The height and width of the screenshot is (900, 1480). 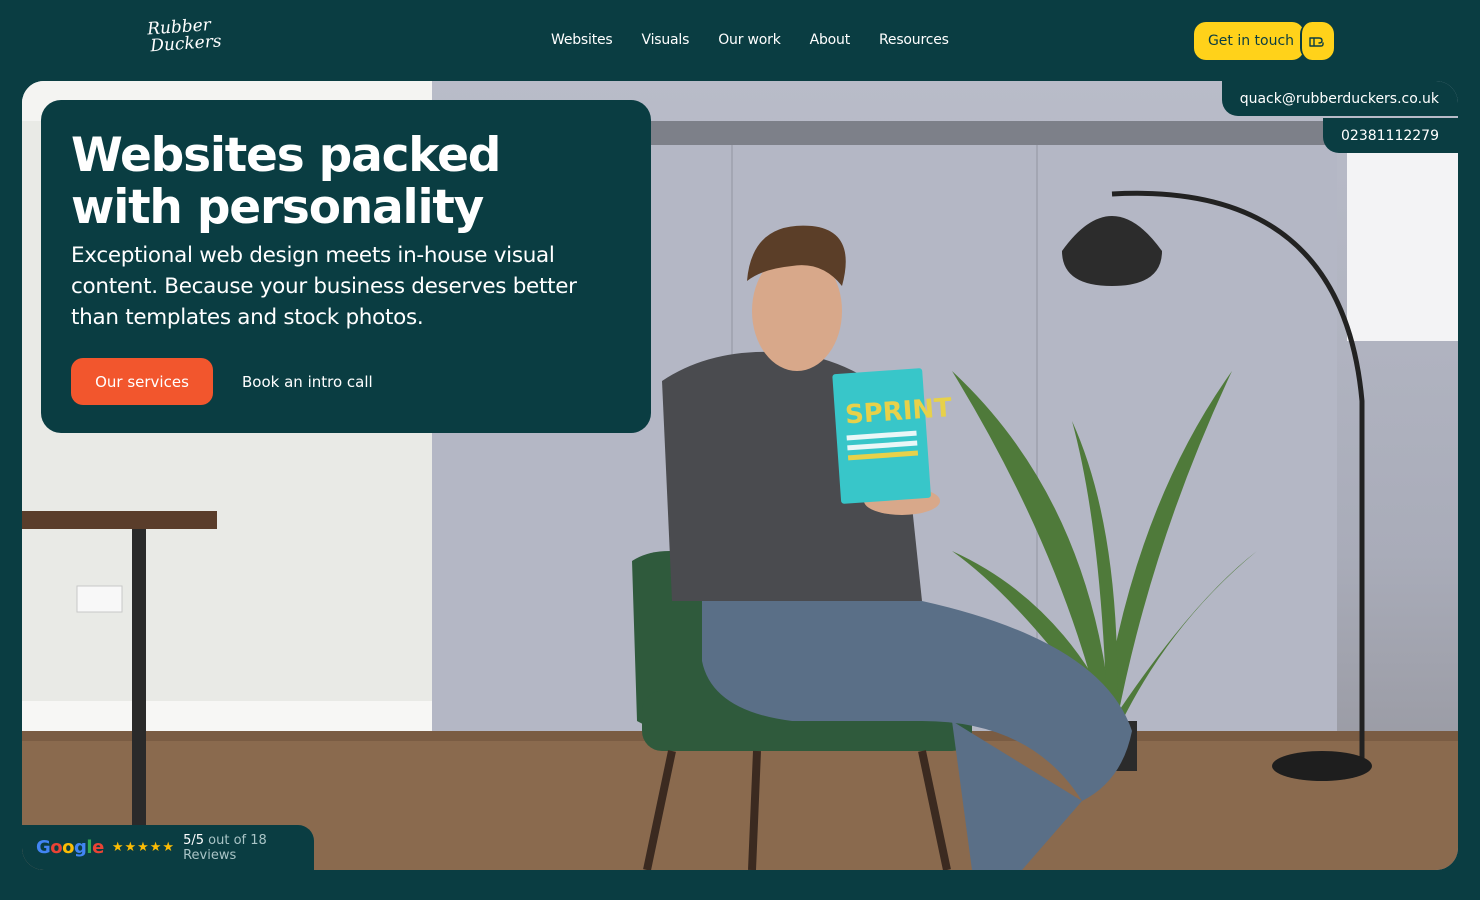 What do you see at coordinates (914, 40) in the screenshot?
I see `nav-item-resources: Resources` at bounding box center [914, 40].